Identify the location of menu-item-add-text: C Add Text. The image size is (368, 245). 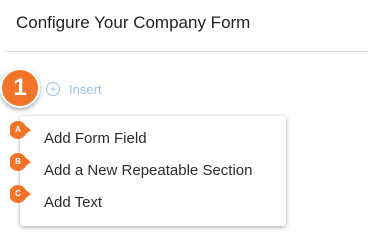
(148, 200).